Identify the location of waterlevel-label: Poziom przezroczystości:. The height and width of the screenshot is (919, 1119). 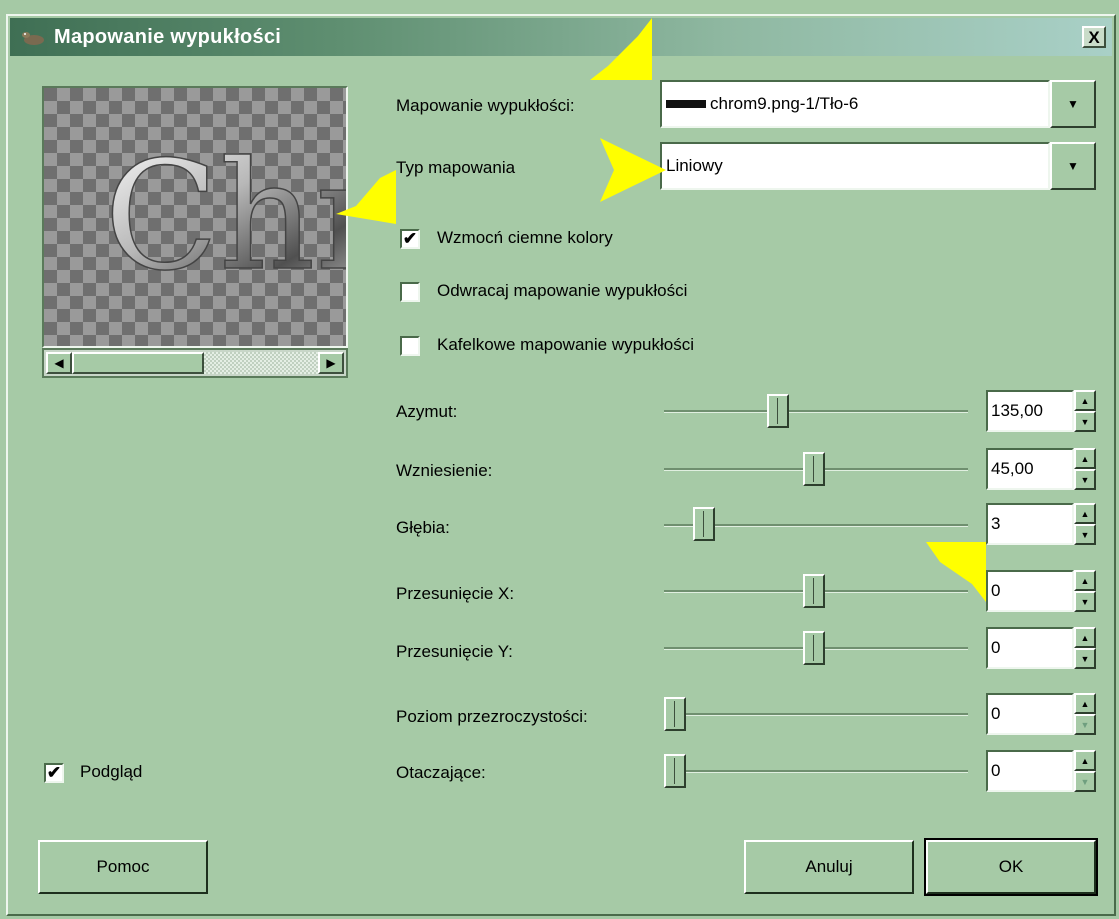
(492, 716).